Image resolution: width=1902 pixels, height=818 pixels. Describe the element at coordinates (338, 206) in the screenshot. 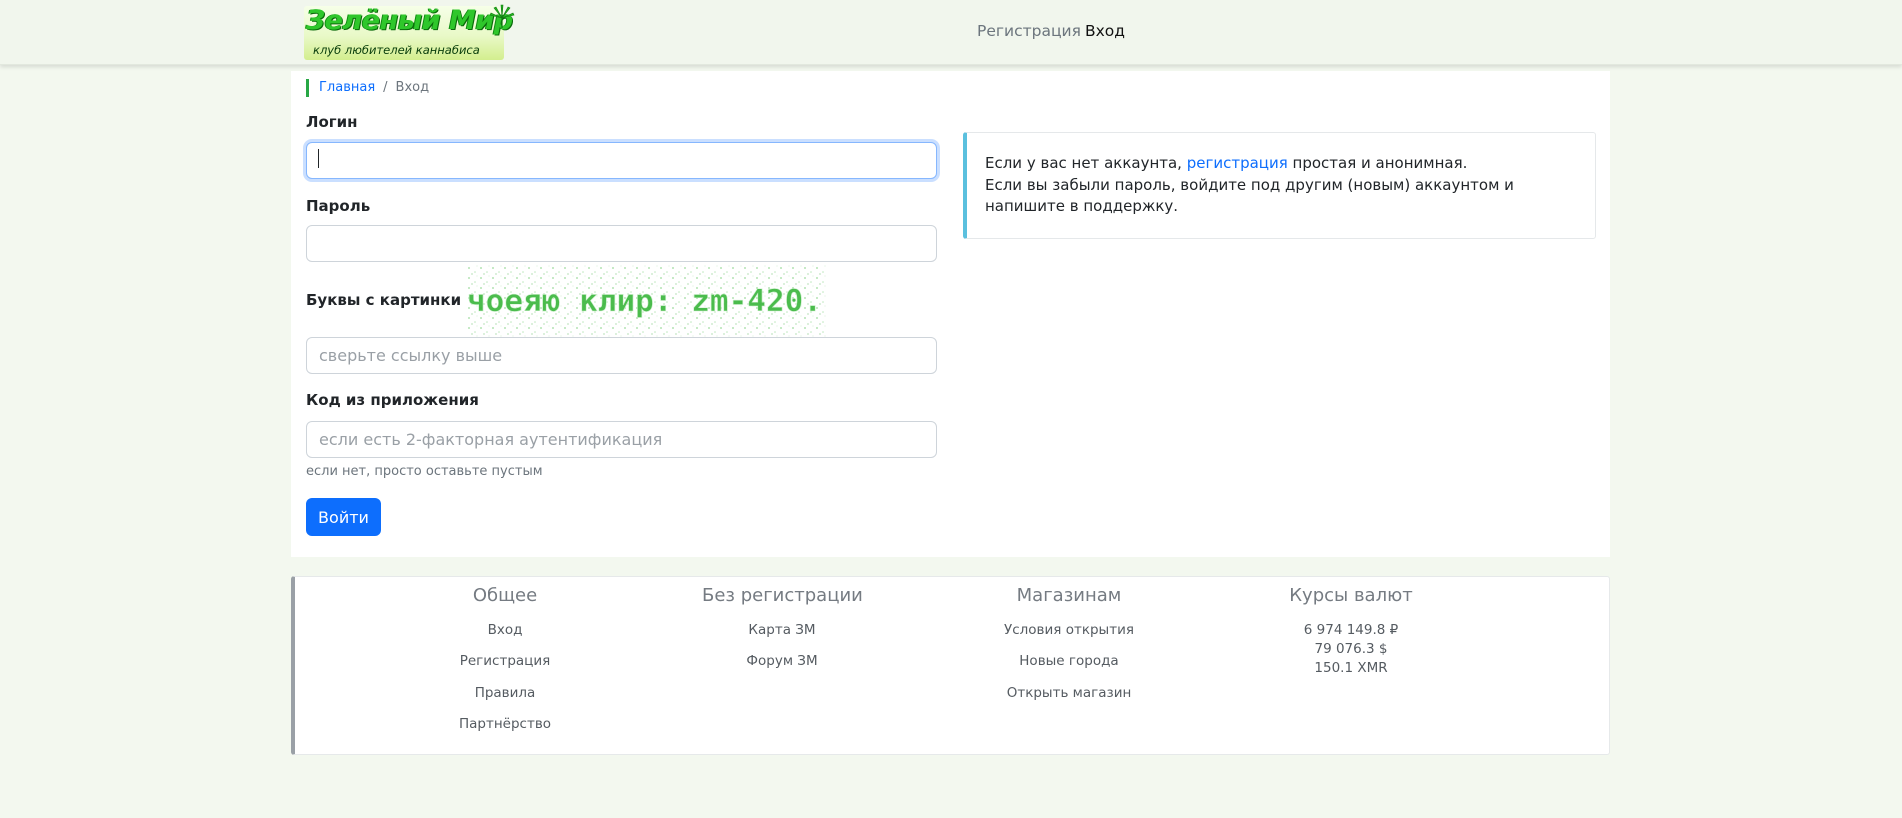

I see `password-label: Пароль` at that location.